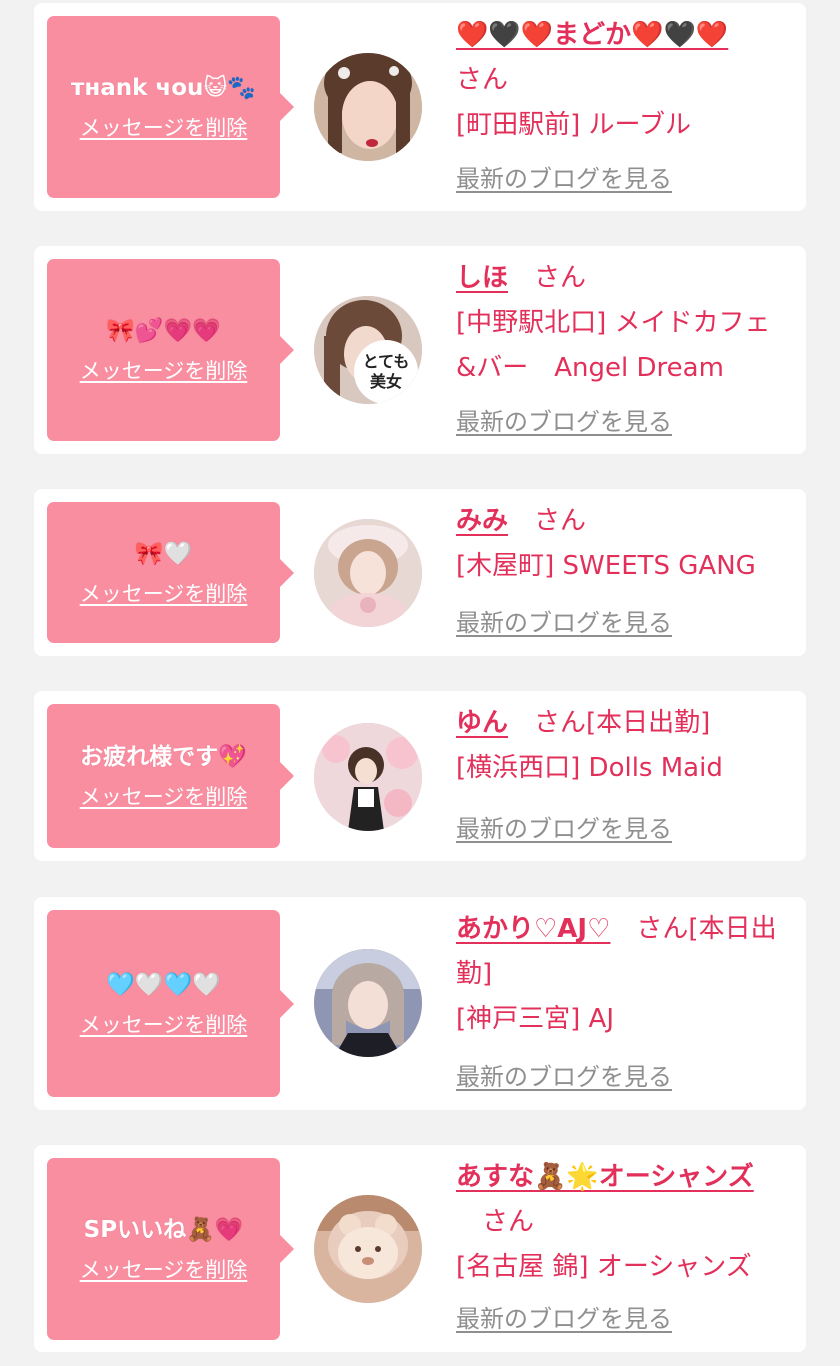 The width and height of the screenshot is (840, 1366). Describe the element at coordinates (622, 723) in the screenshot. I see `honorific: さん[本日出勤]` at that location.